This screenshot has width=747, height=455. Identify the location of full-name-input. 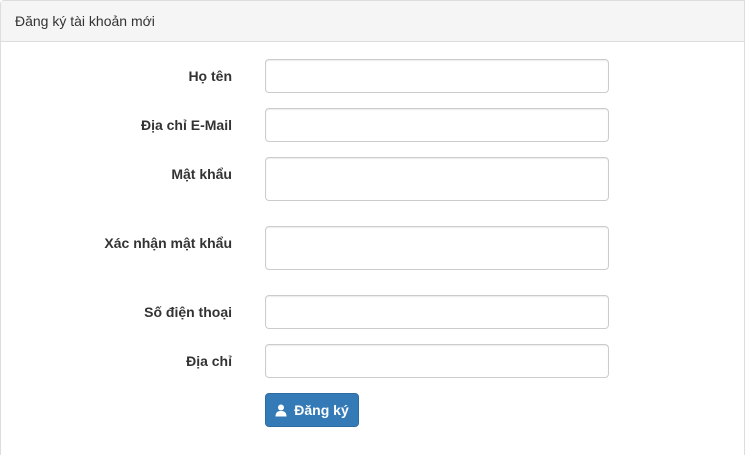
(437, 76).